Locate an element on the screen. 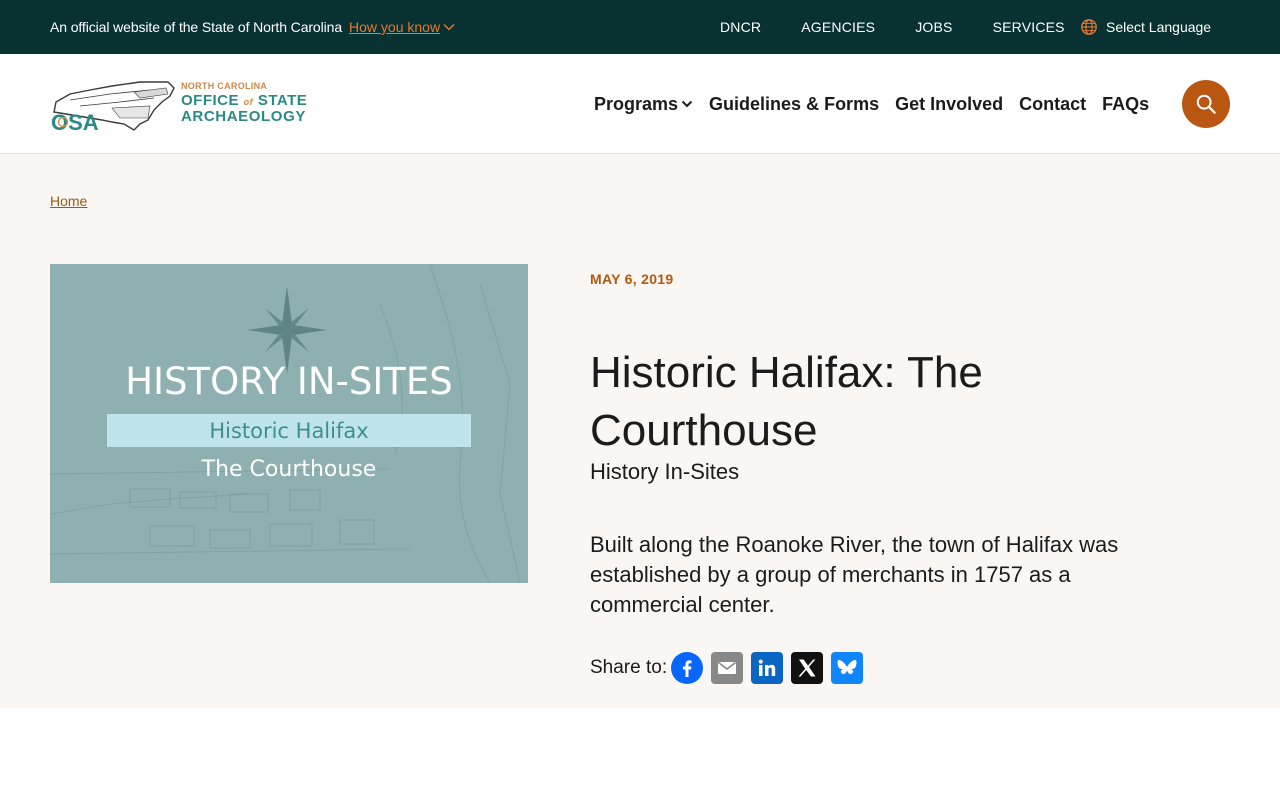 Image resolution: width=1280 pixels, height=800 pixels. nav-item-get-involved: Get Involved is located at coordinates (949, 104).